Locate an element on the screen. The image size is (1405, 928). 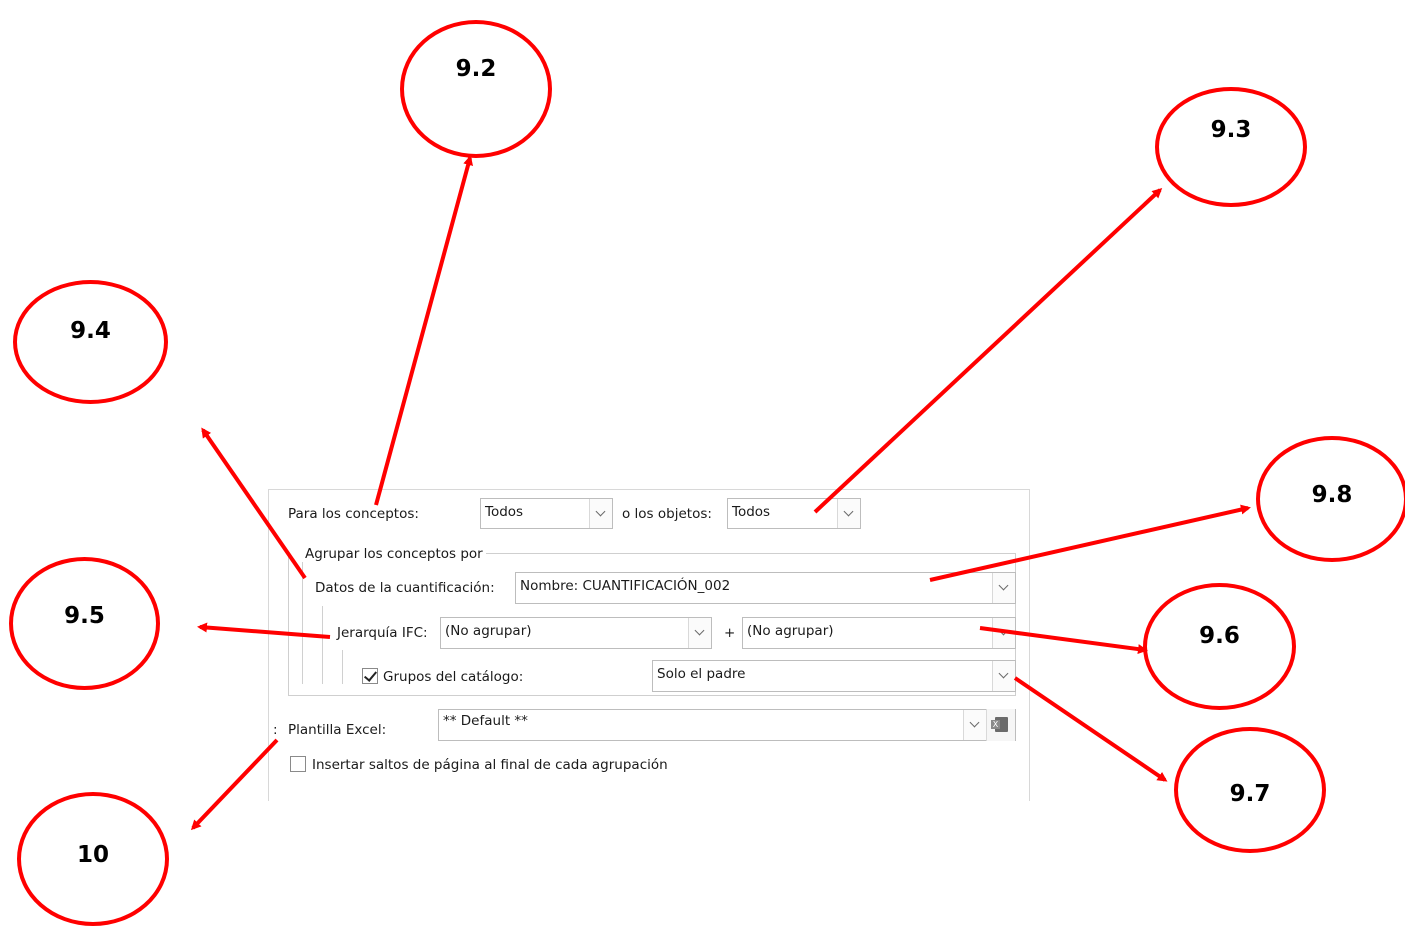
callout-9-6-text: 9.6 is located at coordinates (1219, 636).